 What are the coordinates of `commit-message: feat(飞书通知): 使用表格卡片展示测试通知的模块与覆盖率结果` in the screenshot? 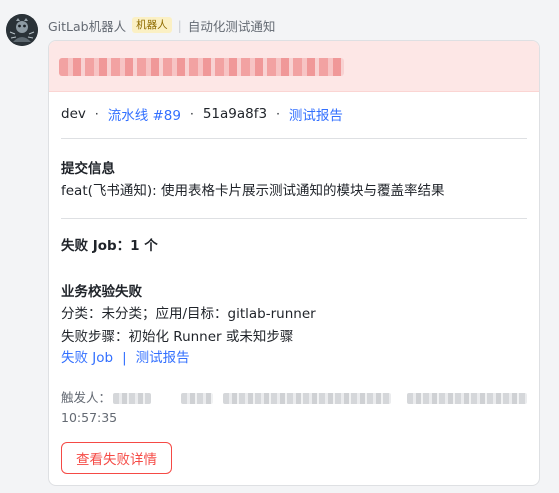 It's located at (253, 191).